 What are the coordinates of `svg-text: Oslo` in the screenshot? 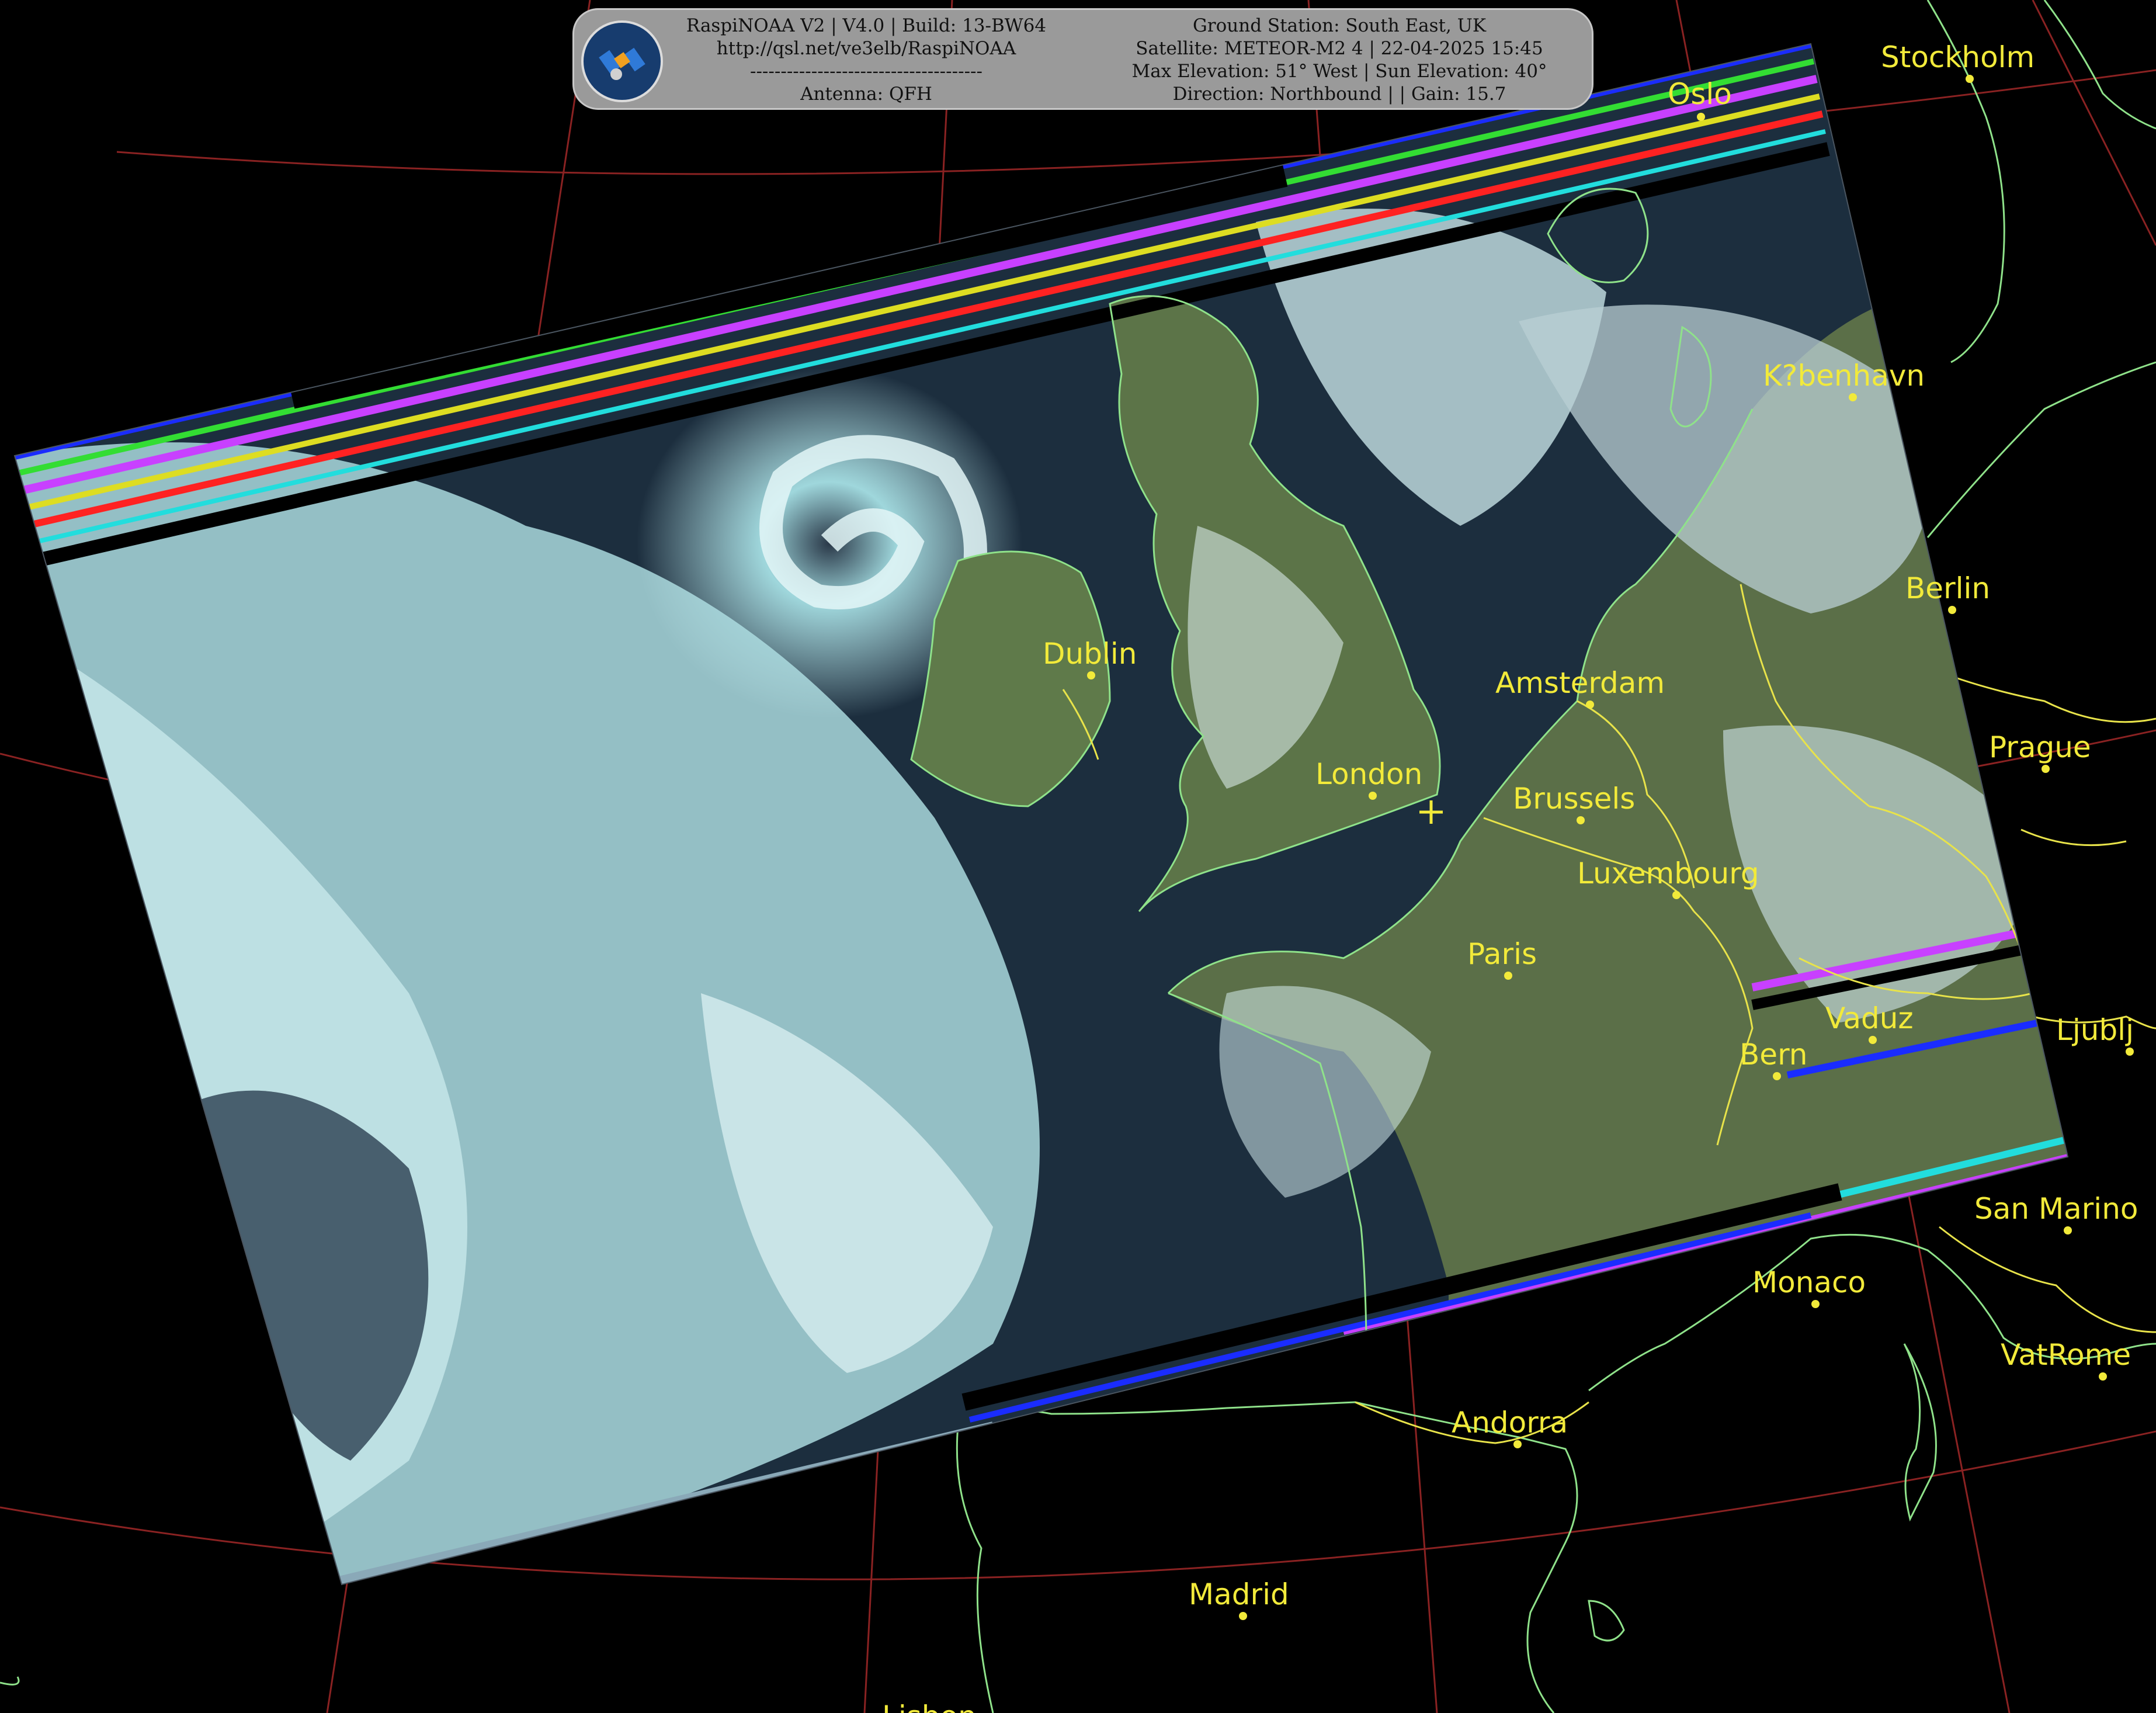 It's located at (1700, 94).